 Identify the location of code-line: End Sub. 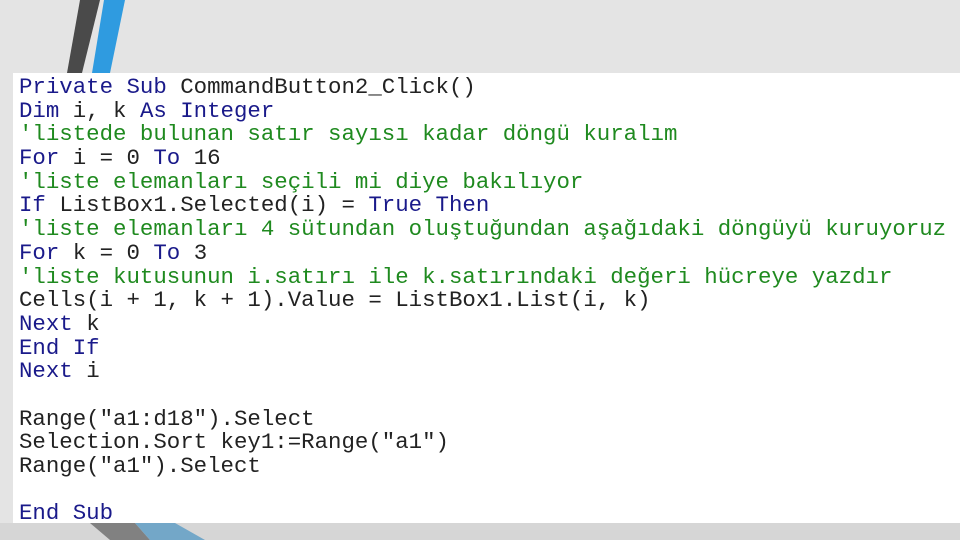
(489, 514).